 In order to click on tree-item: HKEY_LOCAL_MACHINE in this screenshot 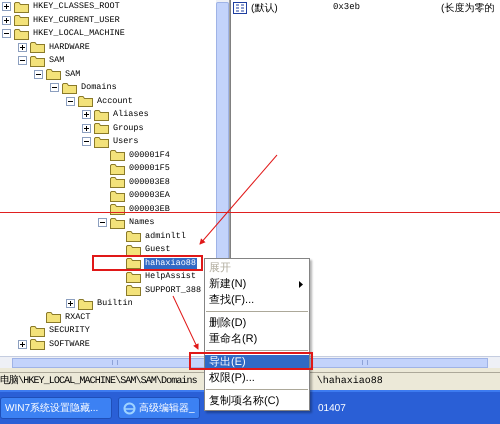, I will do `click(79, 34)`.